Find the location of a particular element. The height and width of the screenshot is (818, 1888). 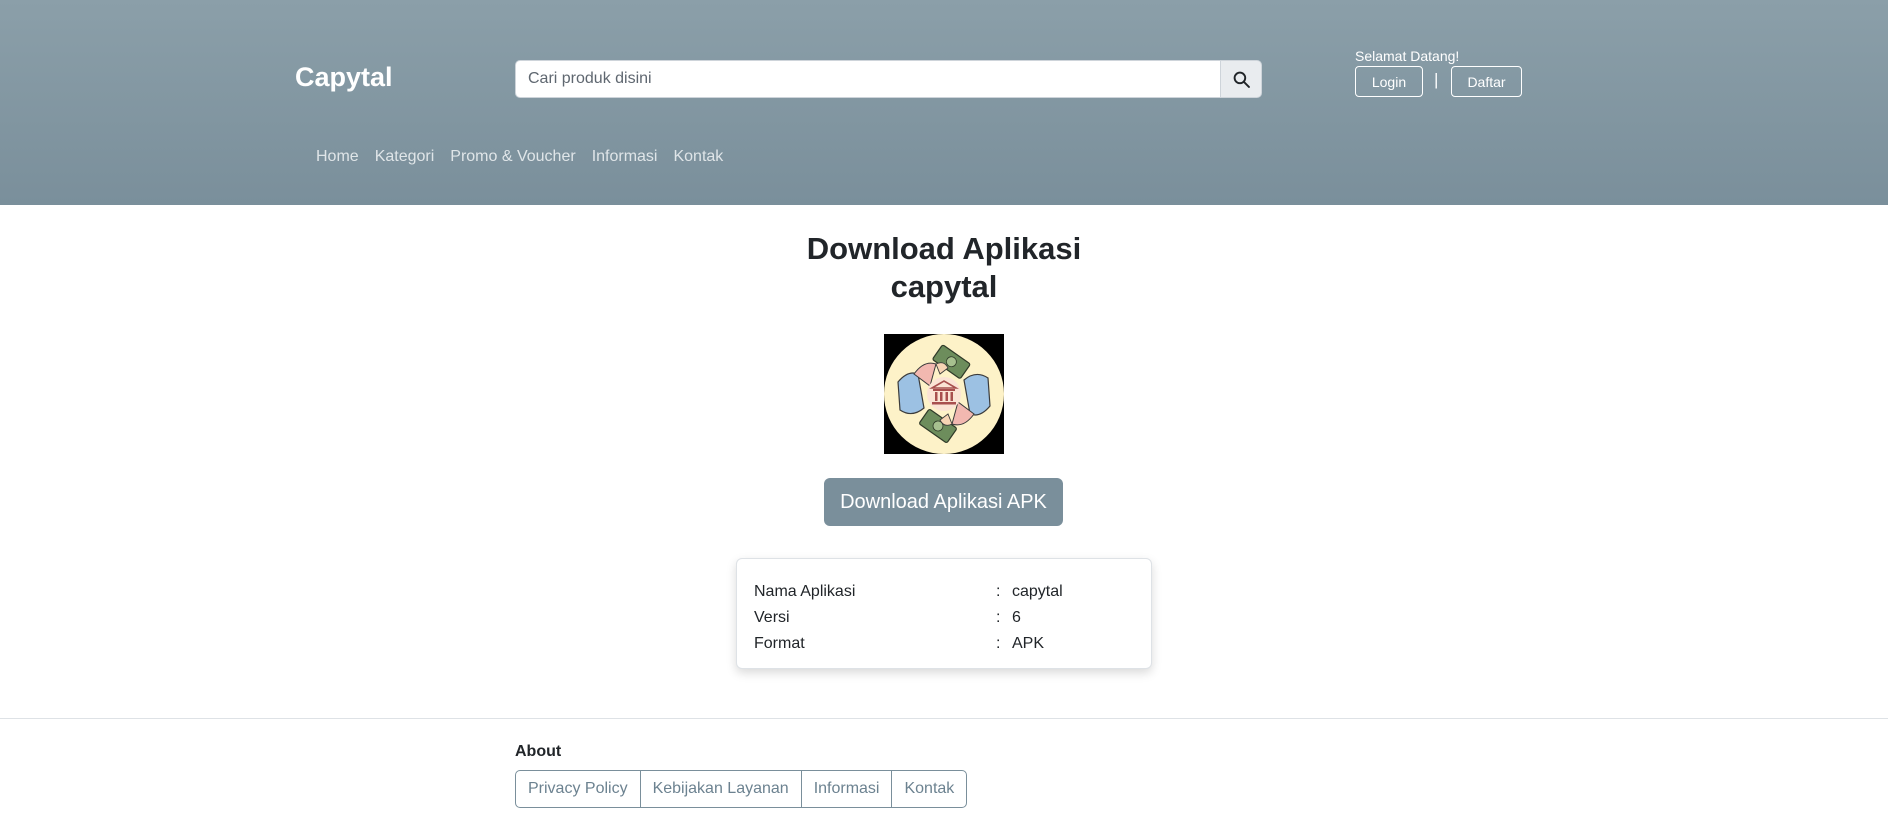

search-bar is located at coordinates (888, 79).